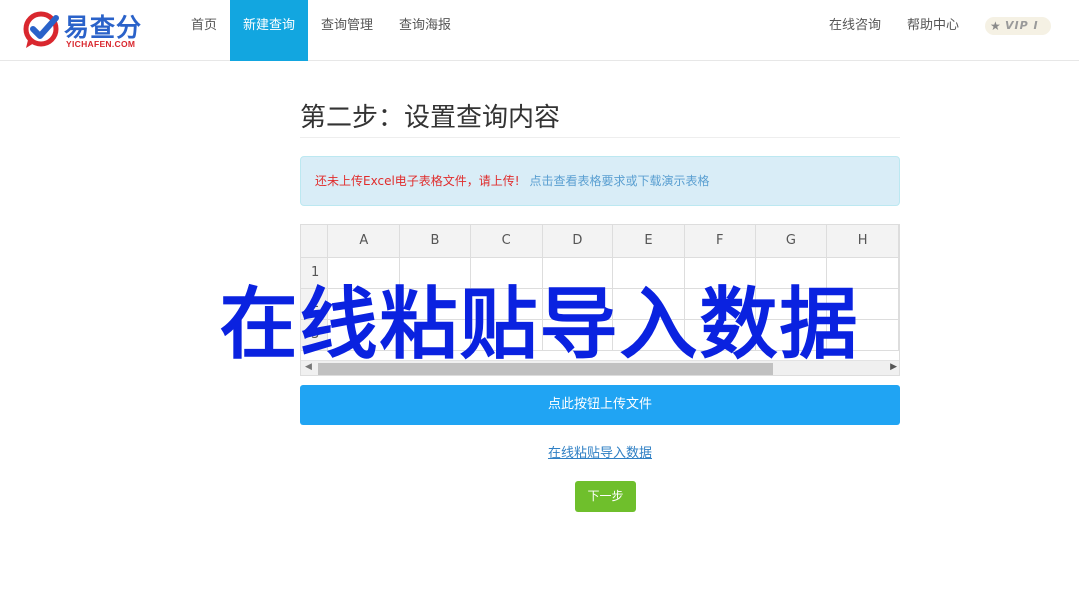 The width and height of the screenshot is (1079, 599). Describe the element at coordinates (315, 335) in the screenshot. I see `row-header: 3` at that location.